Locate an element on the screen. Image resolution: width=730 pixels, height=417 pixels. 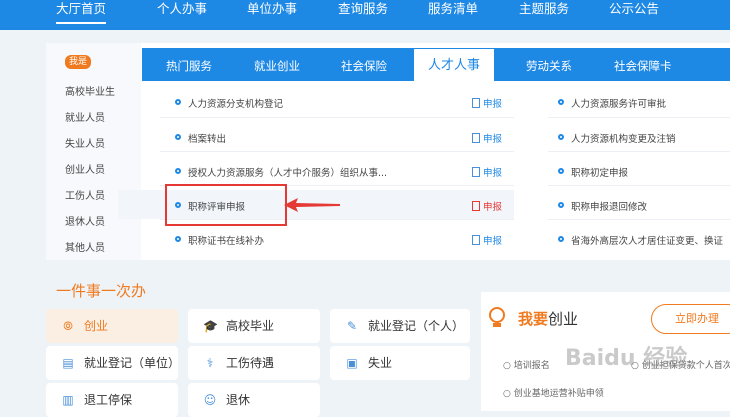
identity-unemployed: 失业人员 is located at coordinates (85, 142).